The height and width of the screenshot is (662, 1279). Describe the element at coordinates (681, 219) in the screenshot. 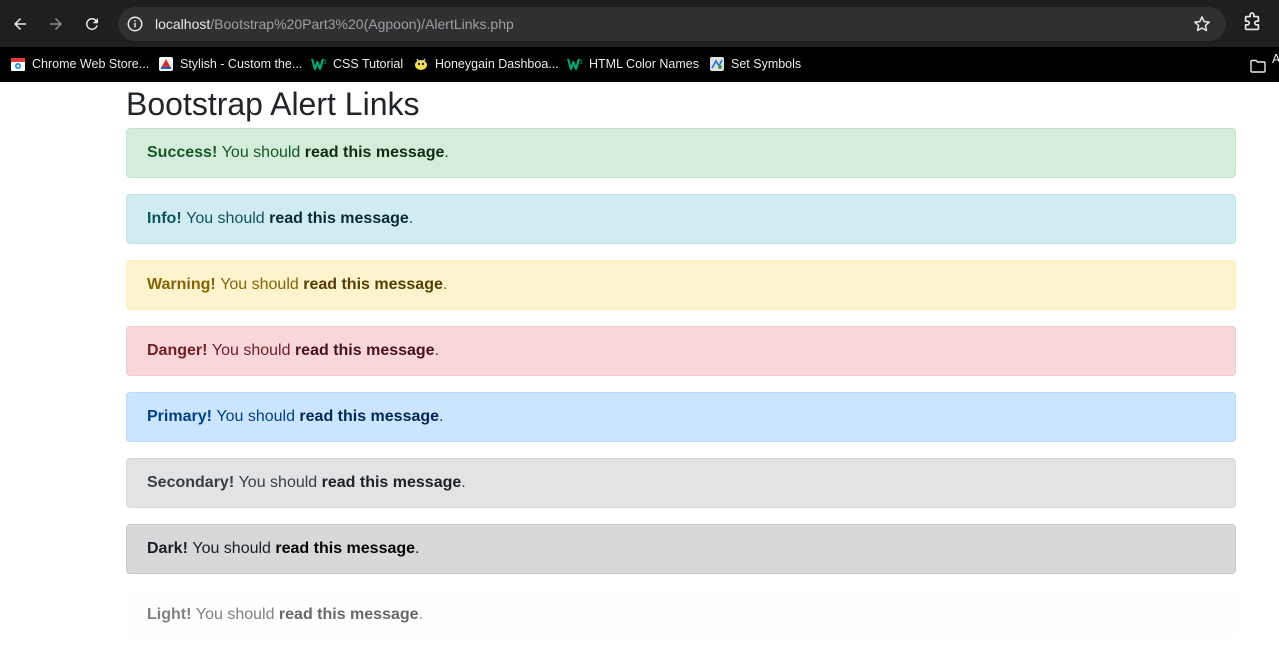

I see `alert-info: Info! You should read this message.` at that location.